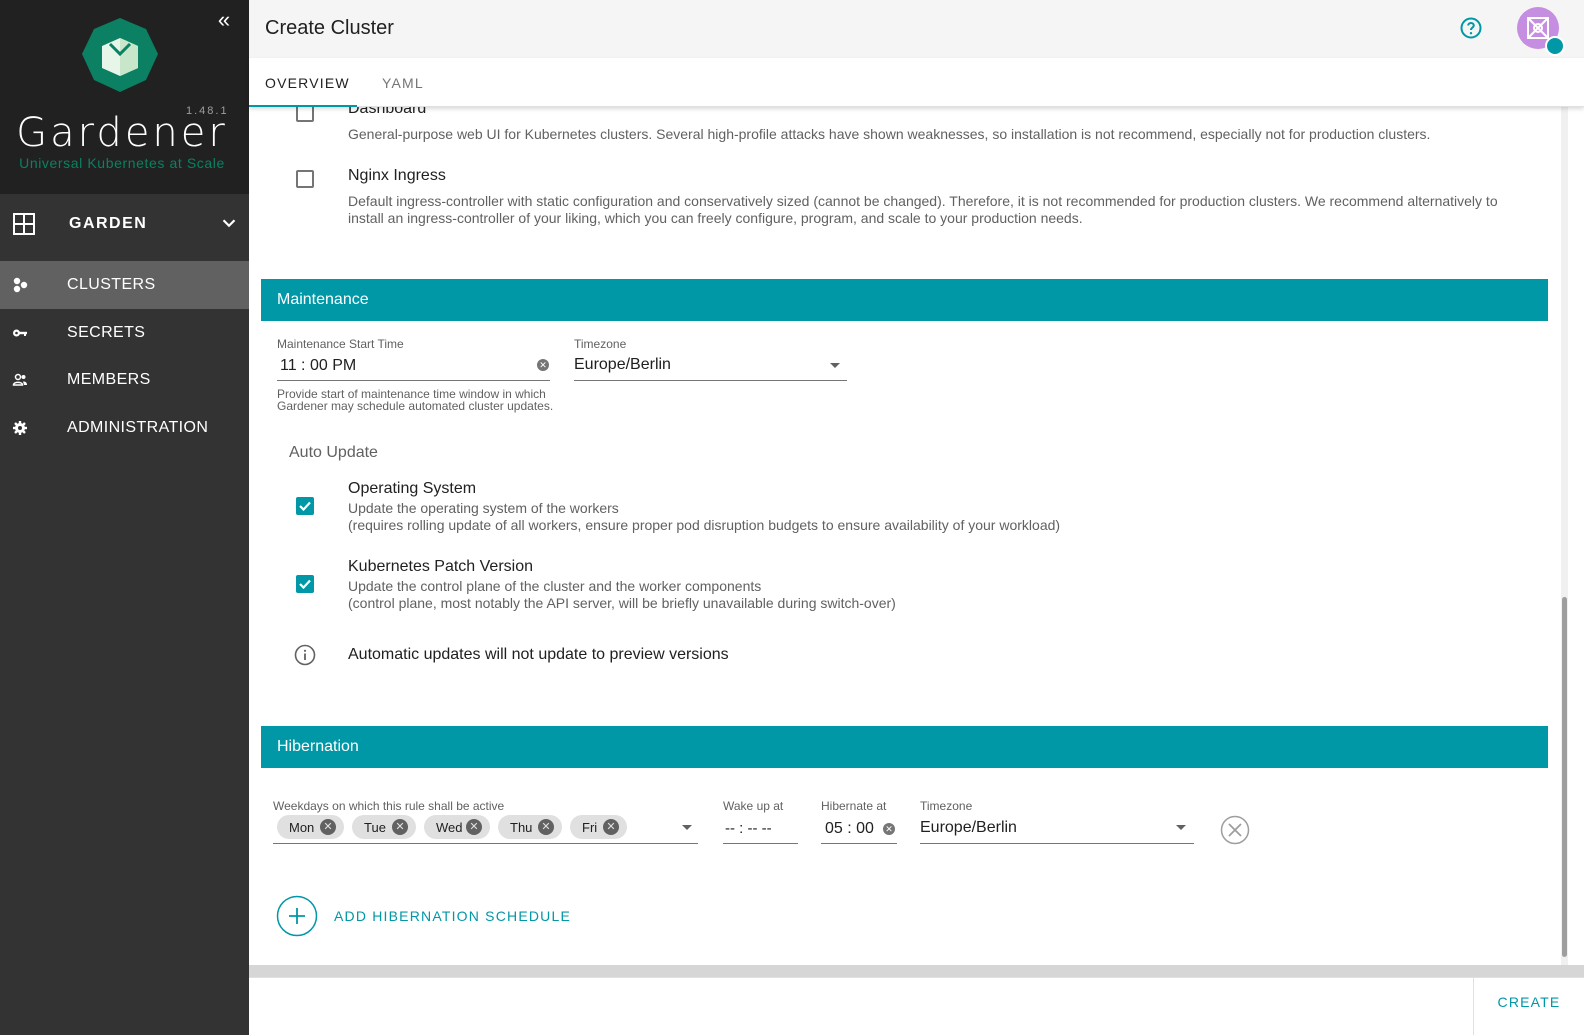  Describe the element at coordinates (108, 223) in the screenshot. I see `project-name: GARDEN` at that location.